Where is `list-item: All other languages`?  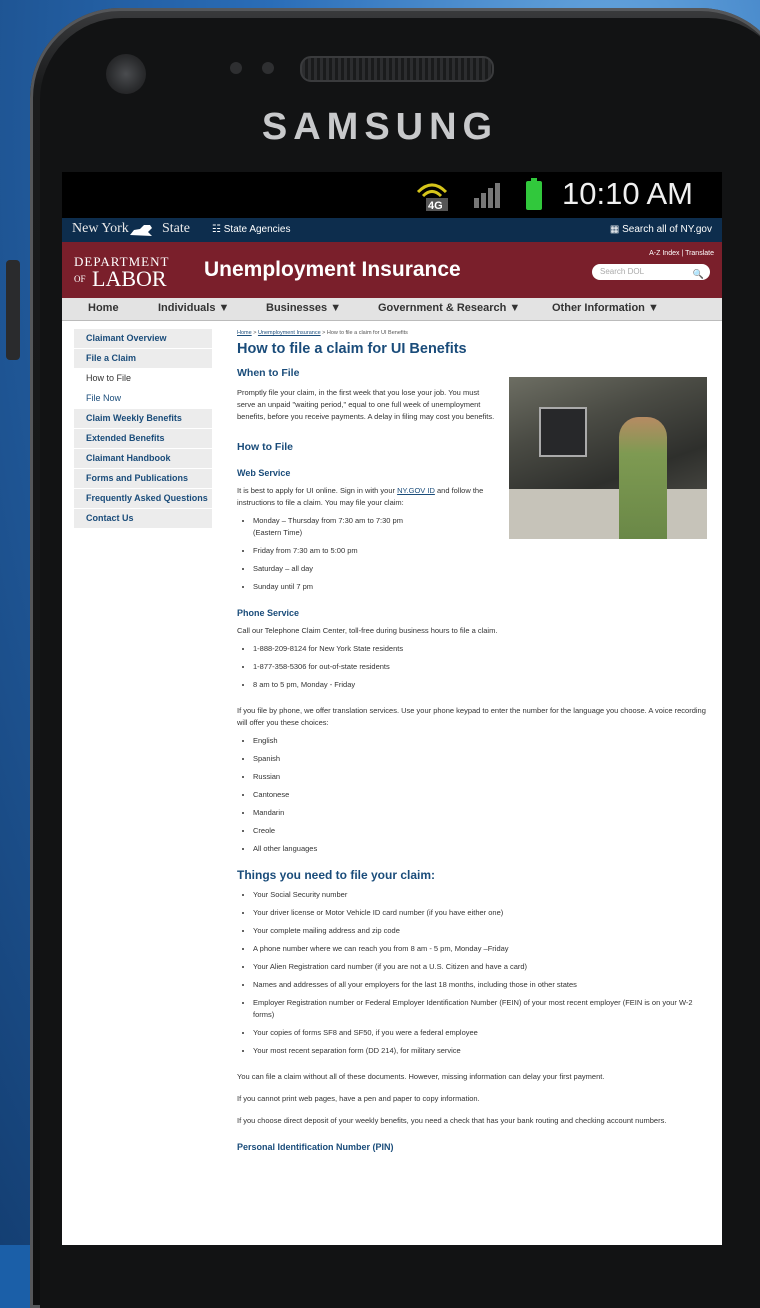
list-item: All other languages is located at coordinates (482, 849).